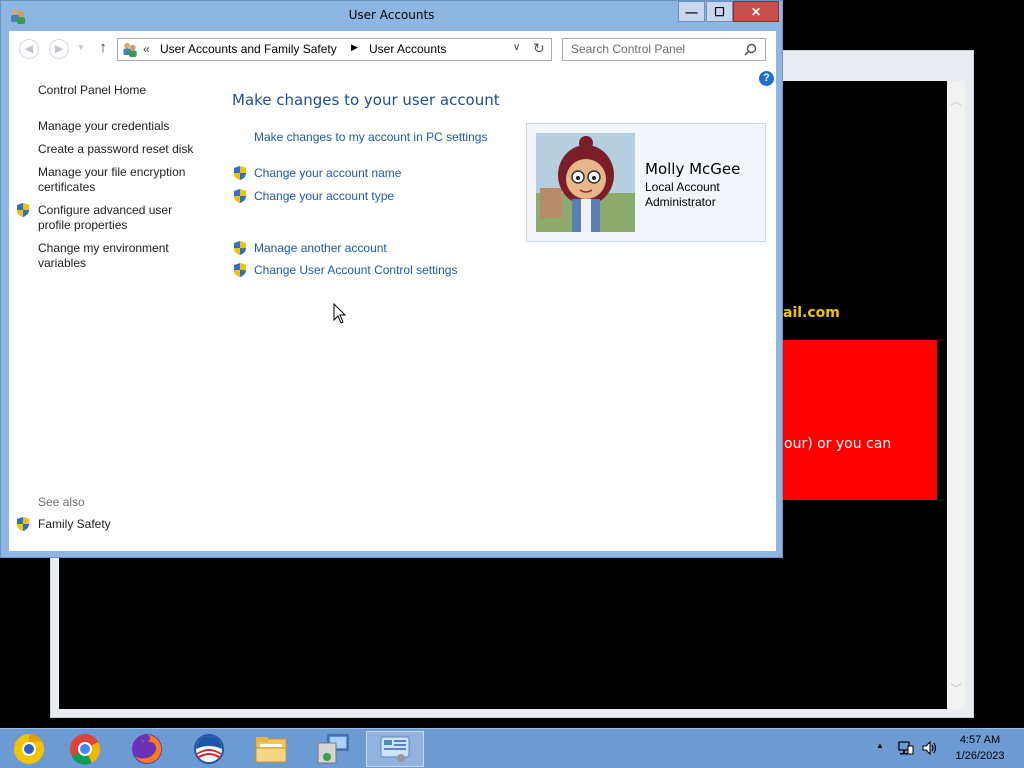 Image resolution: width=1024 pixels, height=768 pixels. Describe the element at coordinates (956, 395) in the screenshot. I see `background-scrollbar: ︿ ﹀` at that location.